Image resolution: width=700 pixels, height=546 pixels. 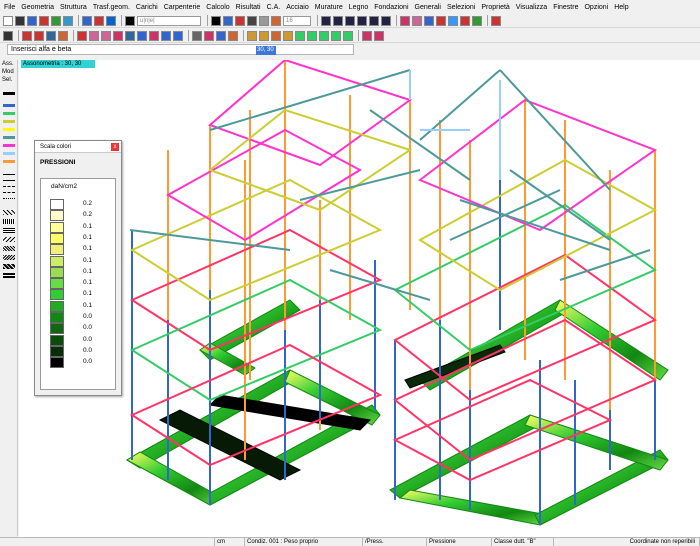 I want to click on color-swatch-pink, so click(x=9, y=145).